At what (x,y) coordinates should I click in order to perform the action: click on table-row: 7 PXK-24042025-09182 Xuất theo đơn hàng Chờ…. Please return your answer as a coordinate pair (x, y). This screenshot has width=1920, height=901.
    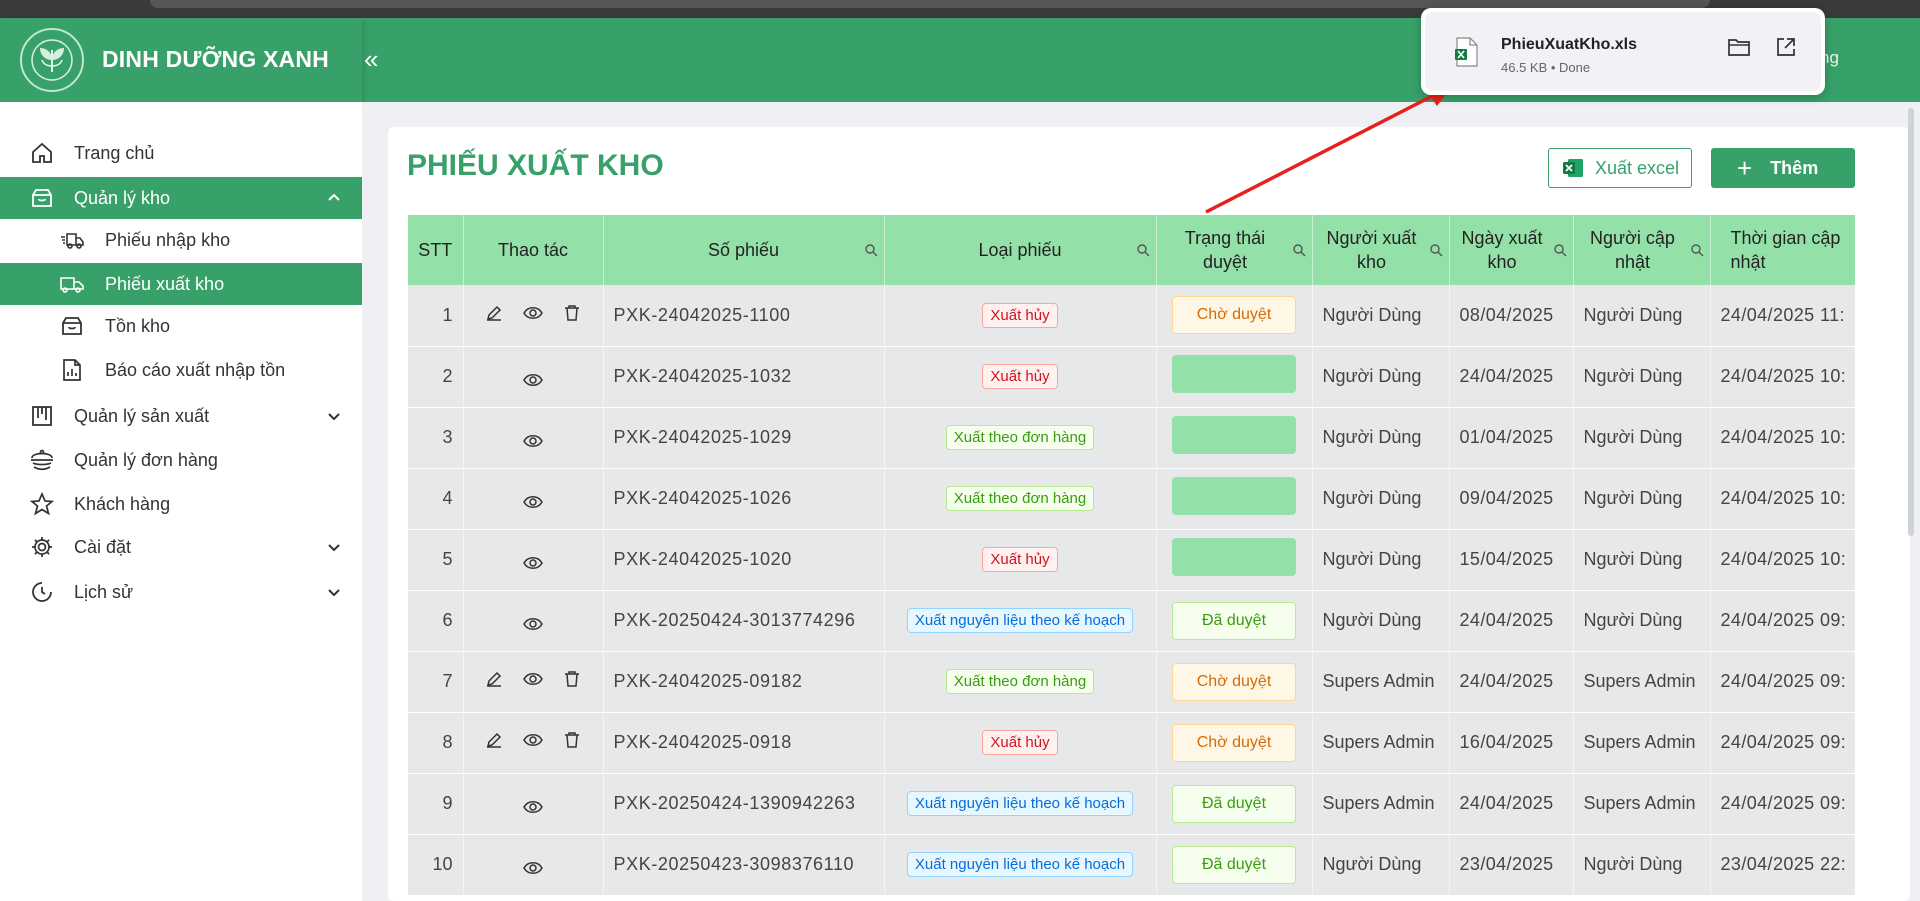
    Looking at the image, I should click on (1131, 682).